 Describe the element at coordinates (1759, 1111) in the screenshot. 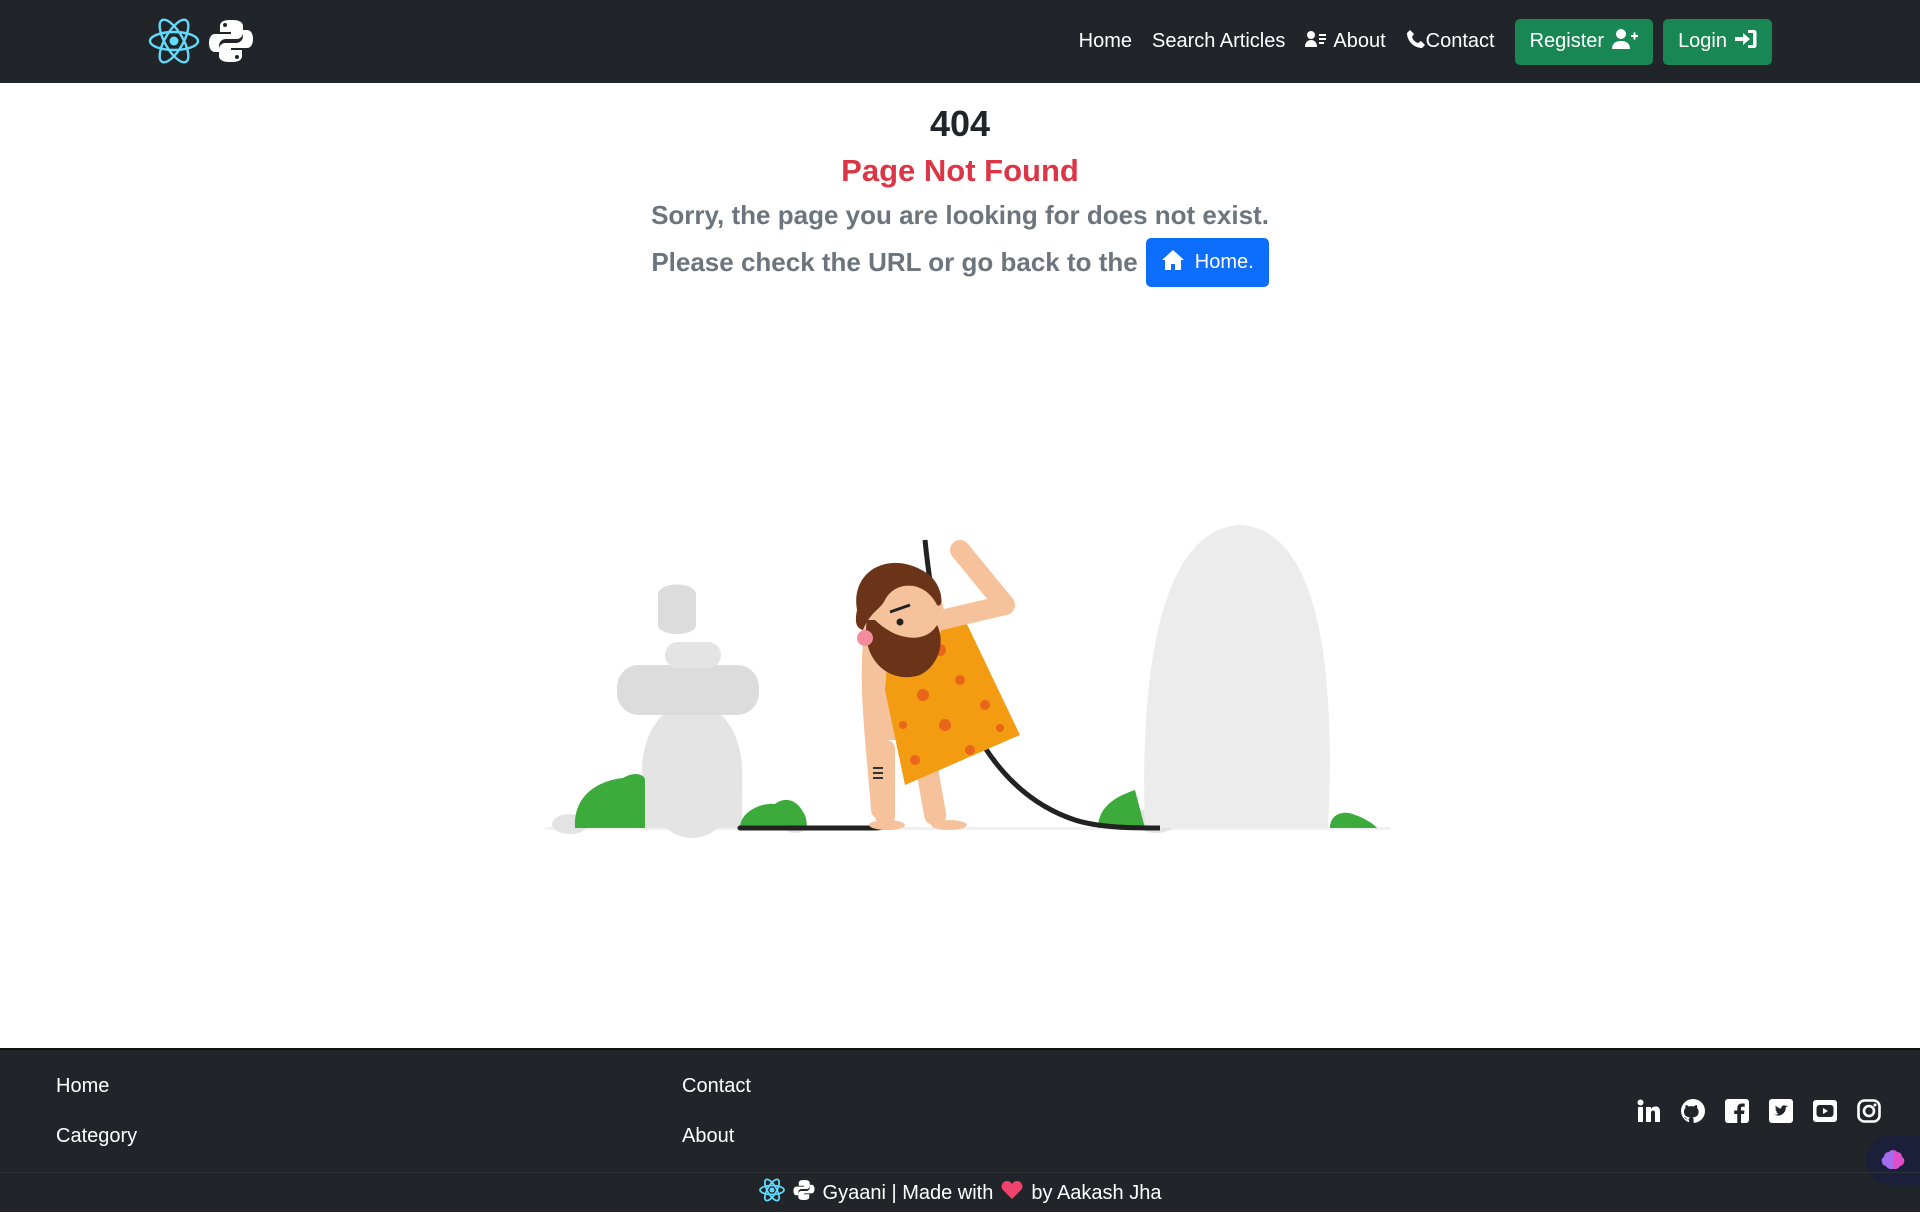

I see `social-links` at that location.